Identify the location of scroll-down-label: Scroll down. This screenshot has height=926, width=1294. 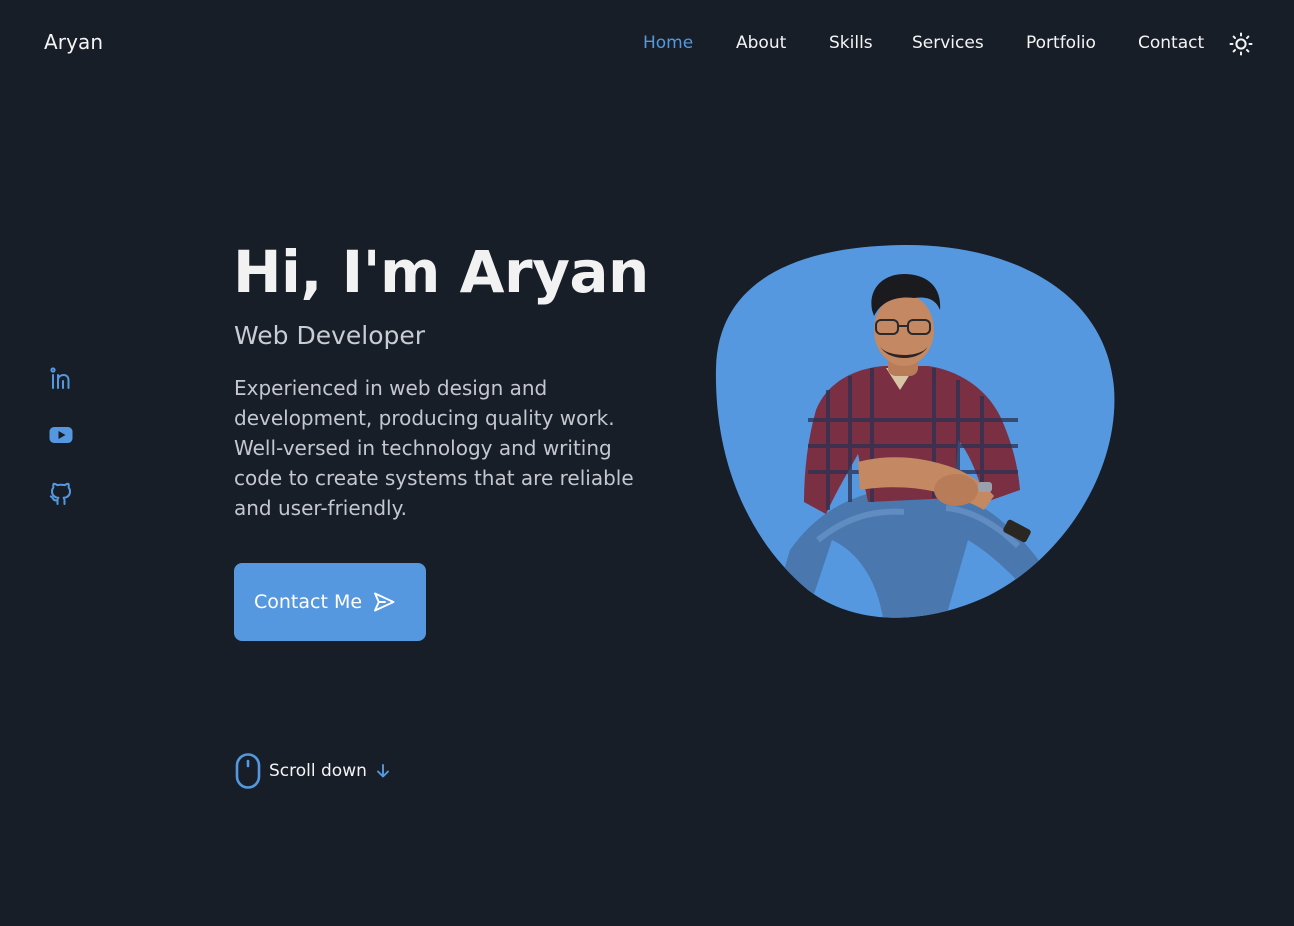
(318, 771).